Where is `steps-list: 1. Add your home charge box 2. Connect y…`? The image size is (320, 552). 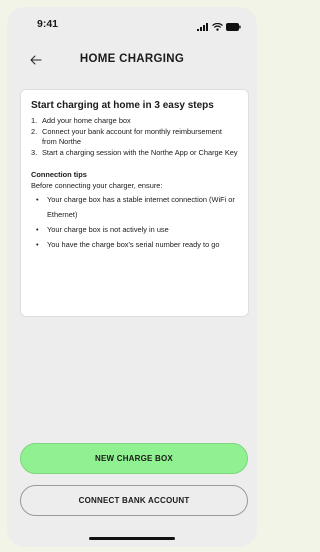 steps-list: 1. Add your home charge box 2. Connect y… is located at coordinates (134, 137).